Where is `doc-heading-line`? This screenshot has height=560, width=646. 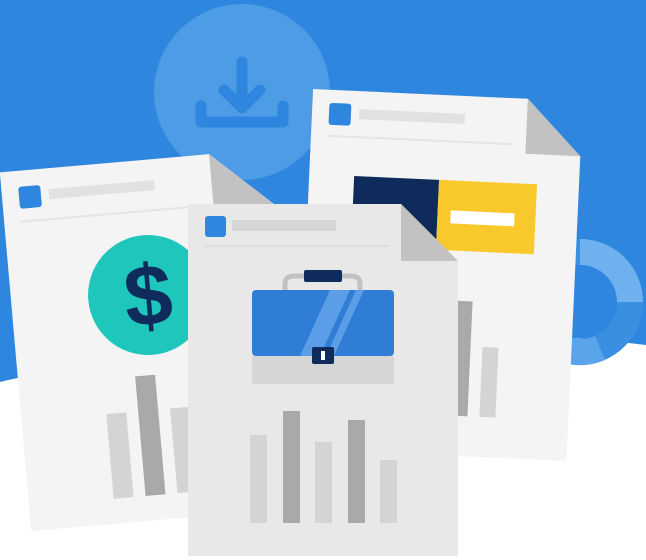
doc-heading-line is located at coordinates (284, 225).